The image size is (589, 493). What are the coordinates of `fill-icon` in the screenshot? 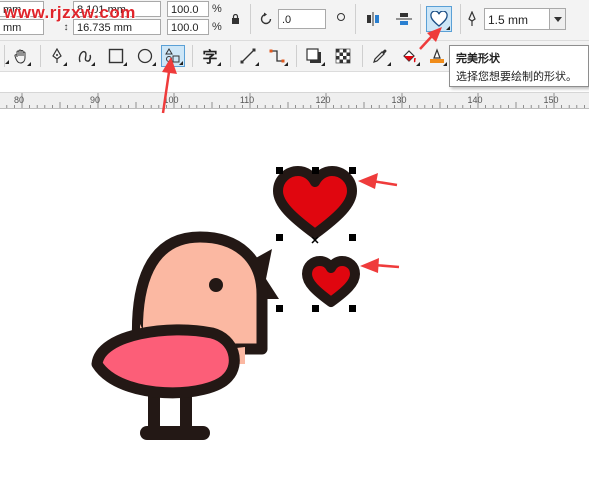 It's located at (409, 56).